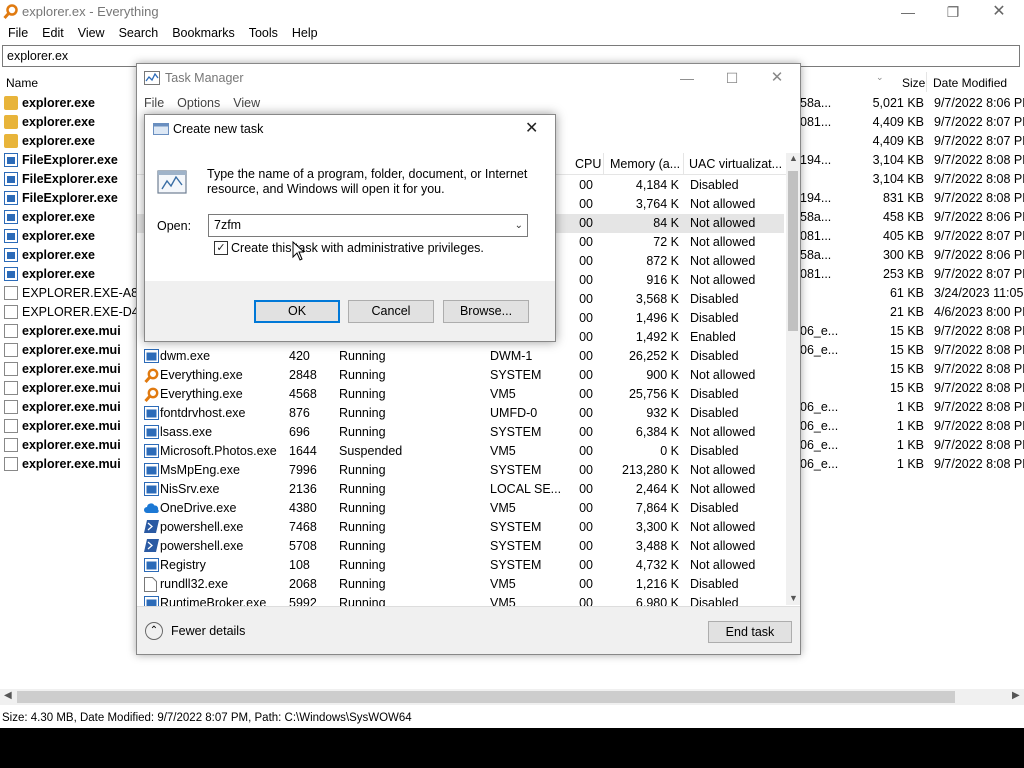 The height and width of the screenshot is (768, 1024). I want to click on maximize-icon: ❐, so click(953, 12).